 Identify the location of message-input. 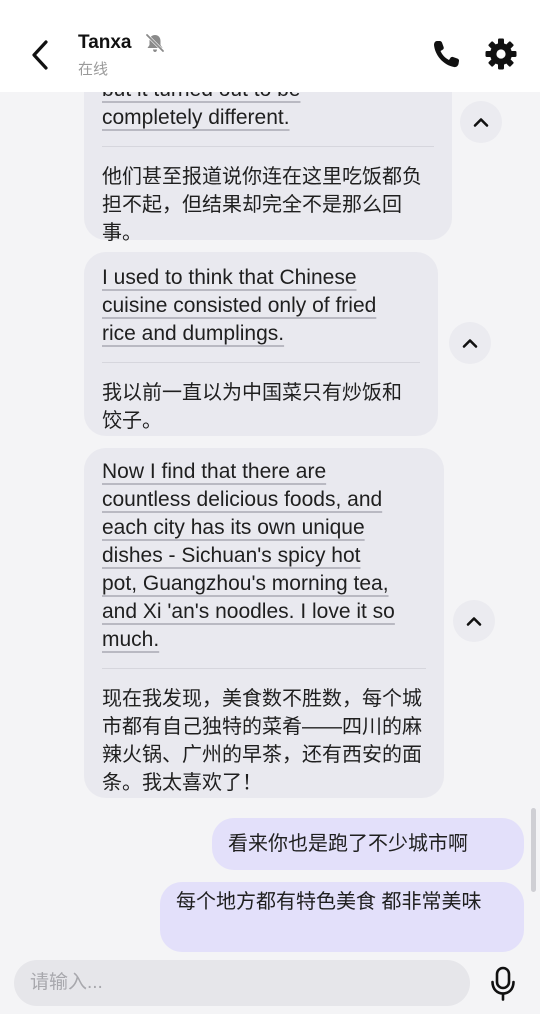
(242, 983).